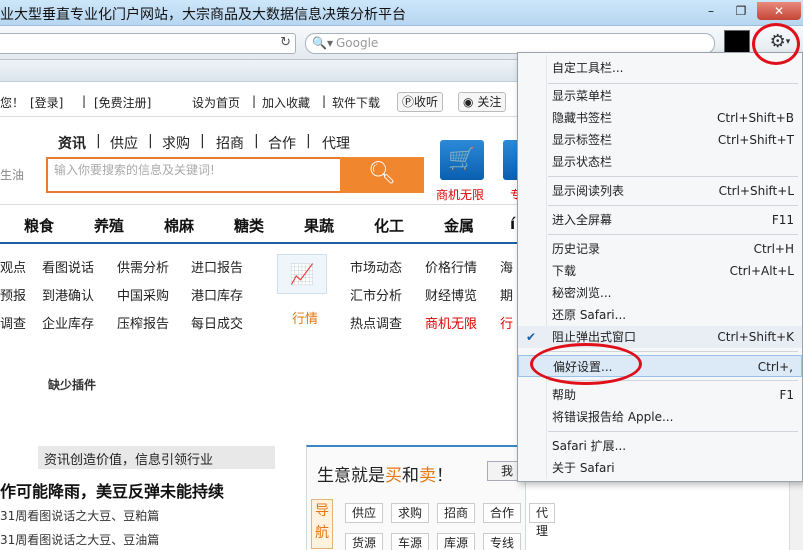  I want to click on grid-link: 观点, so click(13, 266).